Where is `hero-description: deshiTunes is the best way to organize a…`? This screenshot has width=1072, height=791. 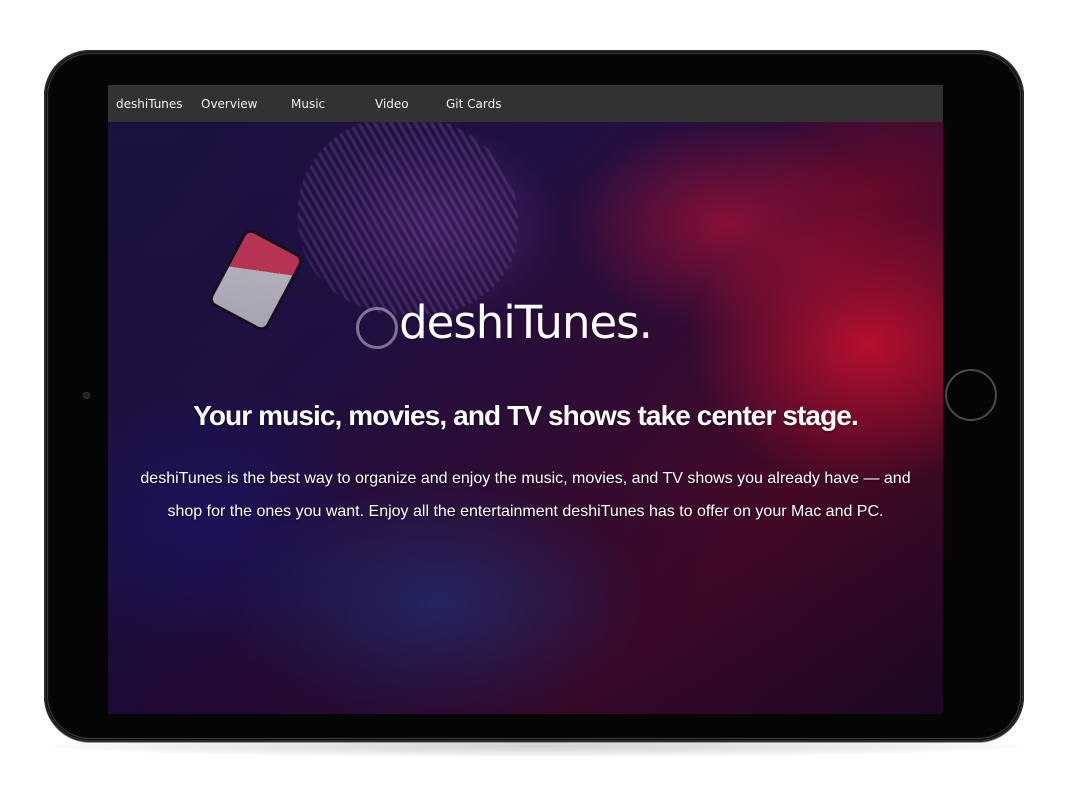
hero-description: deshiTunes is the best way to organize a… is located at coordinates (525, 495).